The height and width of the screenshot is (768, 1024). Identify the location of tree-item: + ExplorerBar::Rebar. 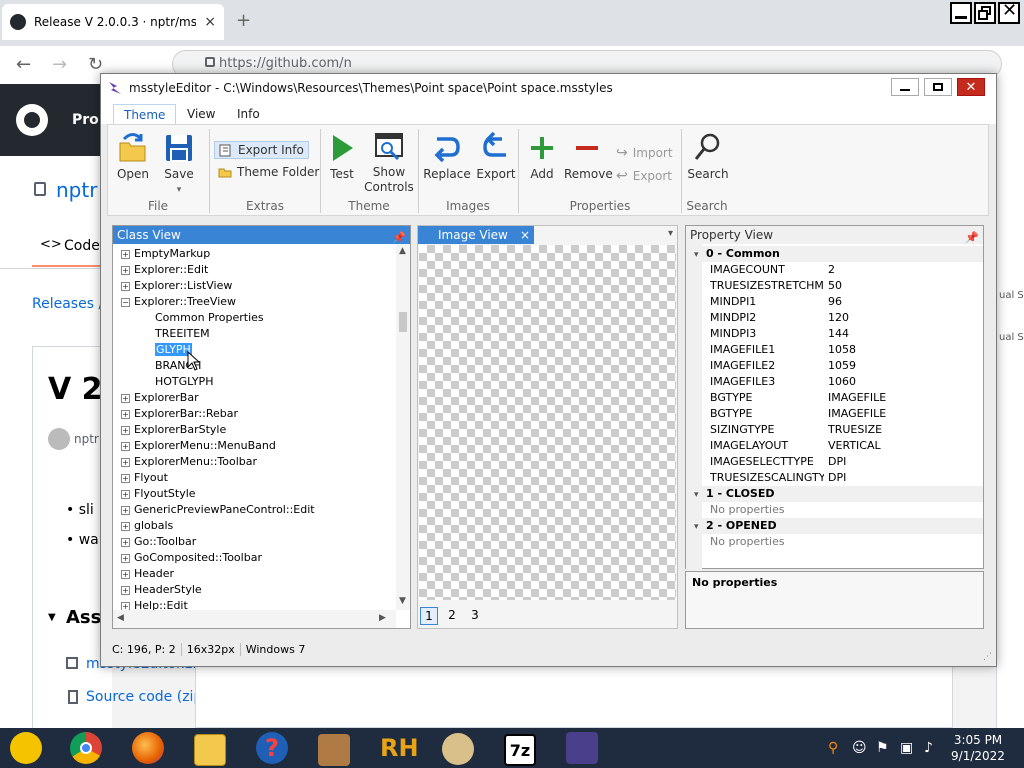
(179, 414).